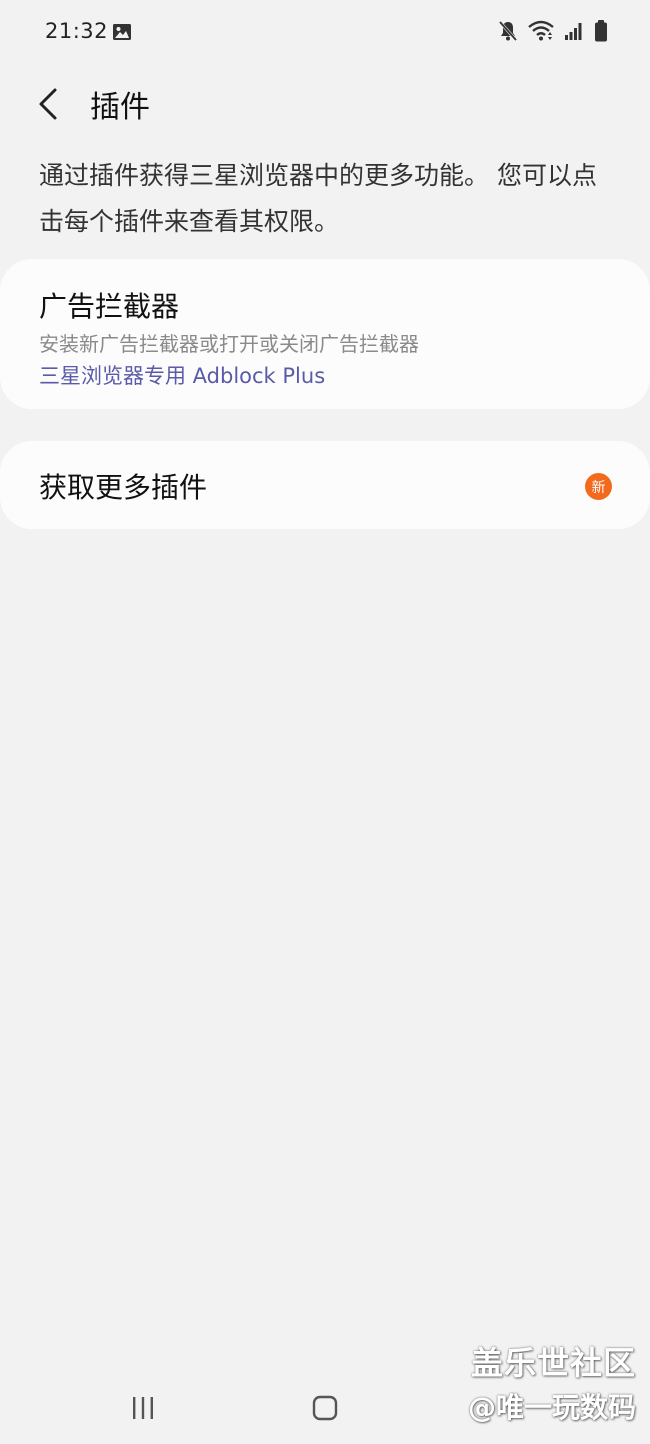  I want to click on app-bar: 插件, so click(325, 101).